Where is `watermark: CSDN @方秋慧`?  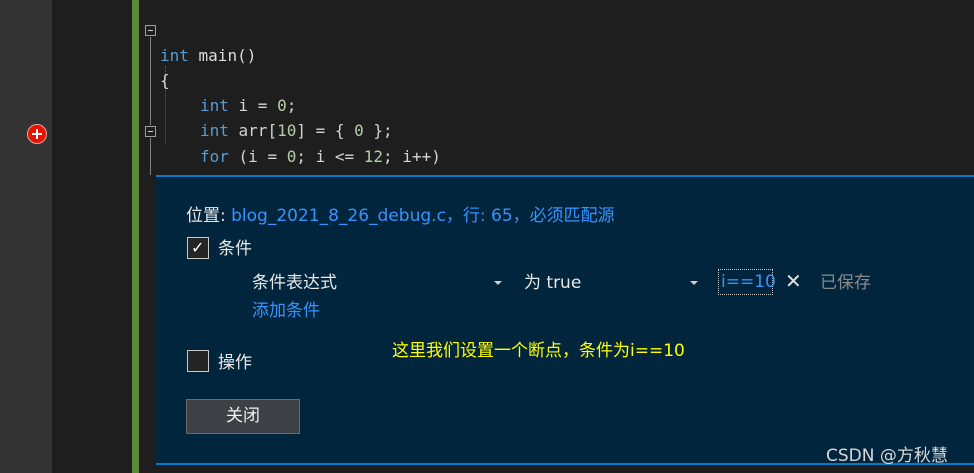 watermark: CSDN @方秋慧 is located at coordinates (887, 456).